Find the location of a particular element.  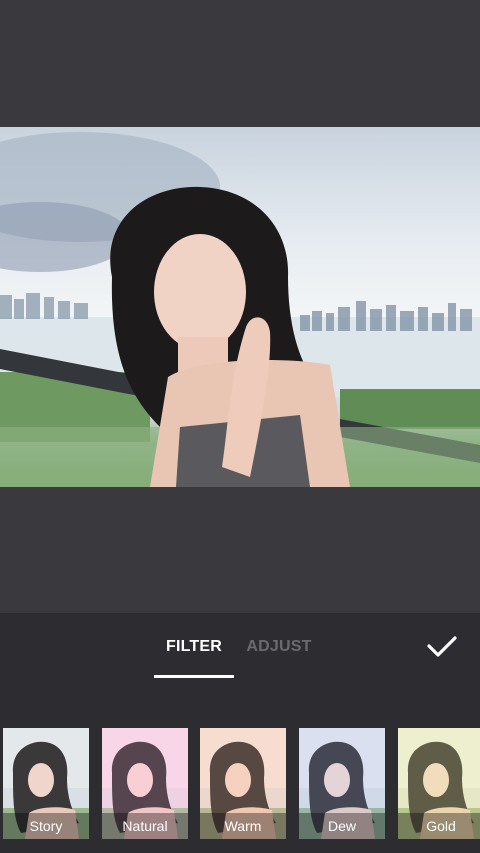

check-icon is located at coordinates (442, 646).